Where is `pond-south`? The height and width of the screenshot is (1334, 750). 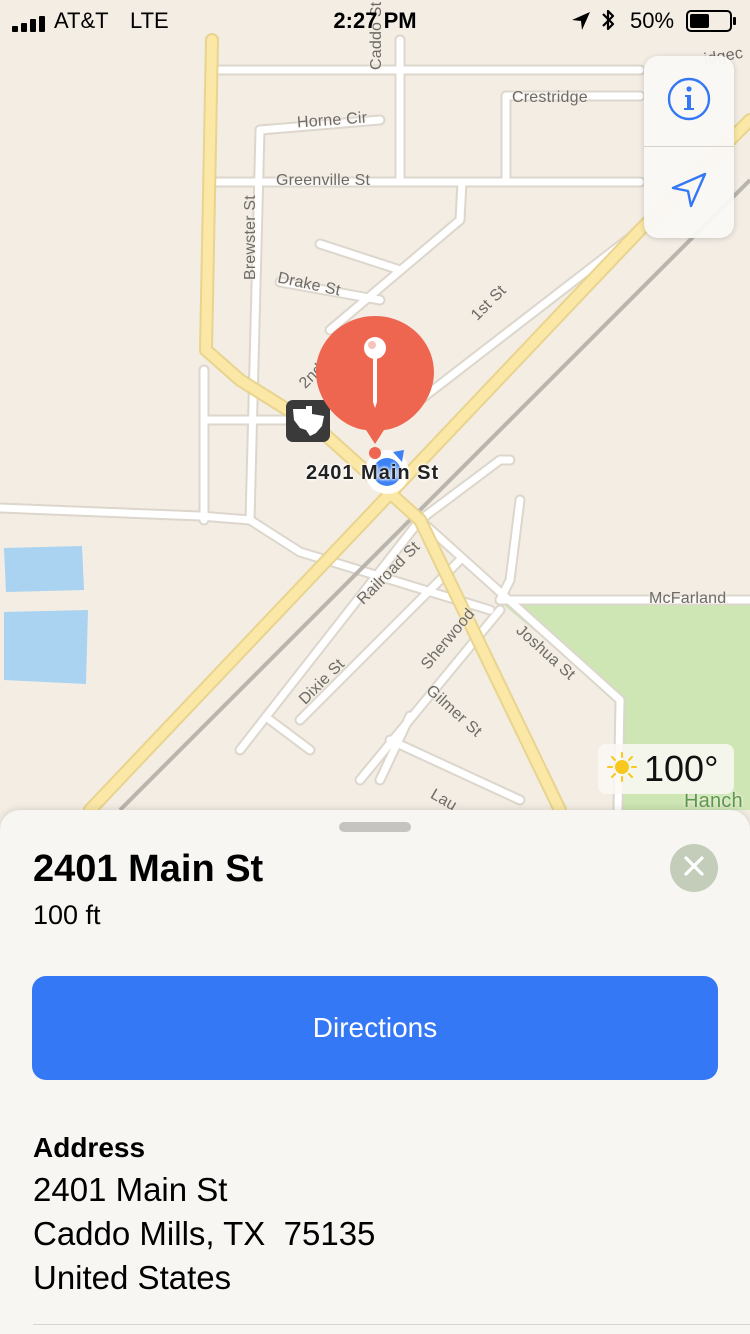 pond-south is located at coordinates (46, 647).